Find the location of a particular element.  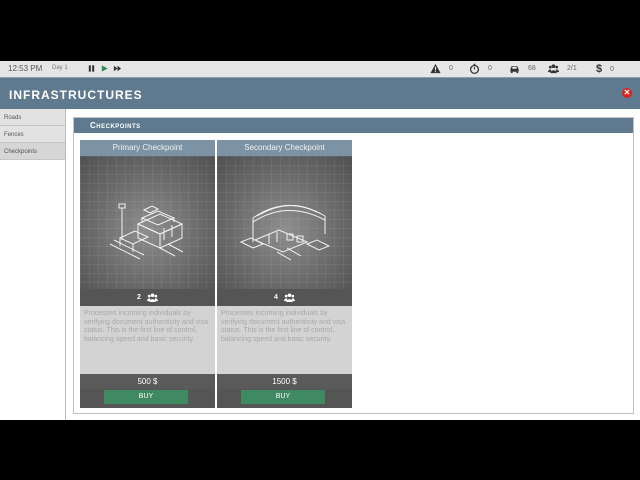

vehicles-stat: 68 is located at coordinates (522, 68).